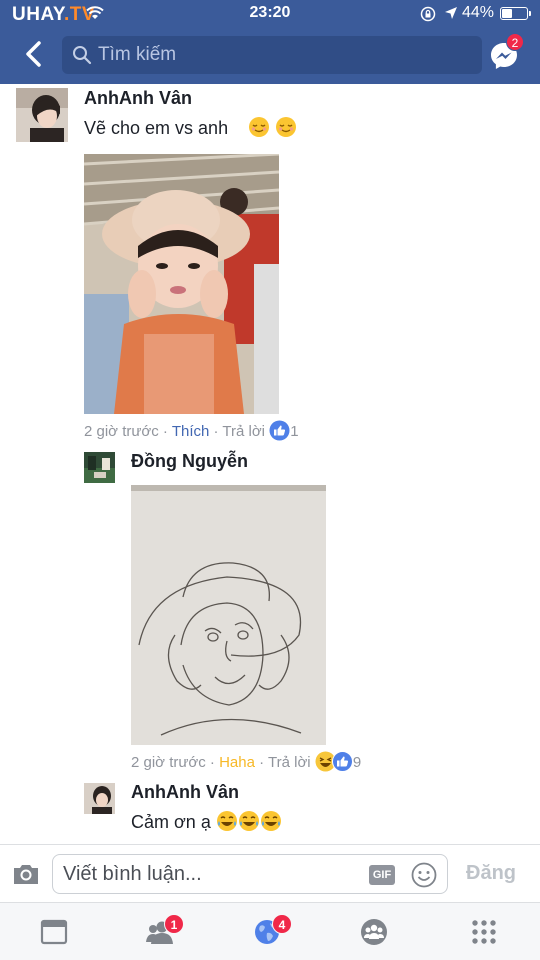 The image size is (540, 960). I want to click on comment-text: Cảm ơn ạ, so click(206, 821).